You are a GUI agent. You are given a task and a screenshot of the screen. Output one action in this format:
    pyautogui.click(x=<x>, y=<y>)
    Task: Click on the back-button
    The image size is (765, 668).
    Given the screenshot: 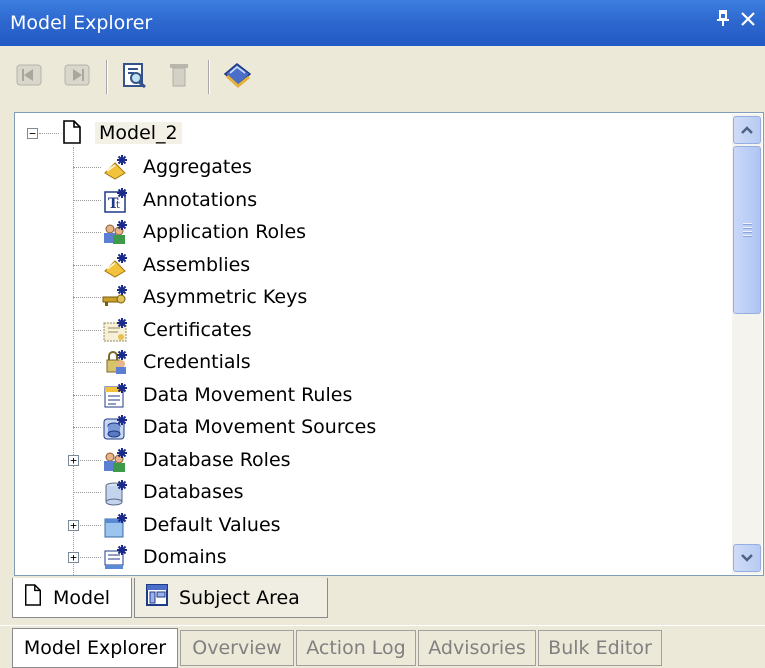 What is the action you would take?
    pyautogui.click(x=29, y=77)
    